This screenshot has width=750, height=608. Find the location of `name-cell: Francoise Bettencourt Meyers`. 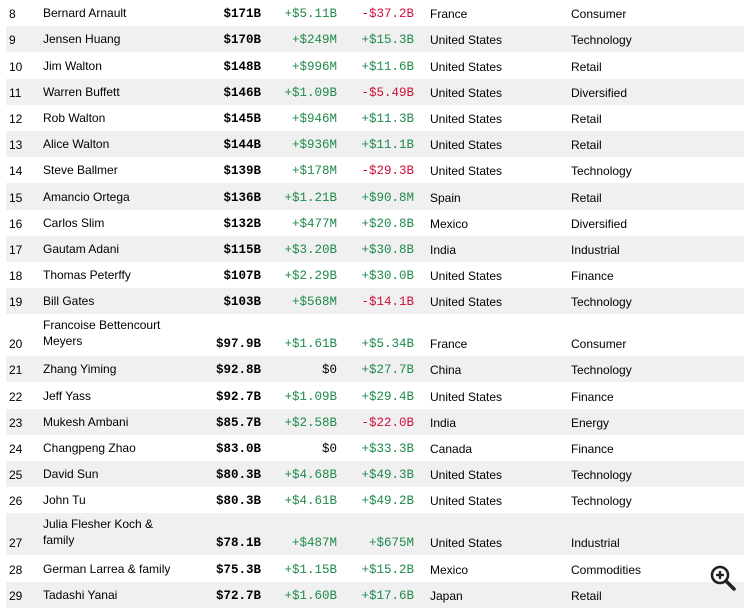

name-cell: Francoise Bettencourt Meyers is located at coordinates (102, 333).